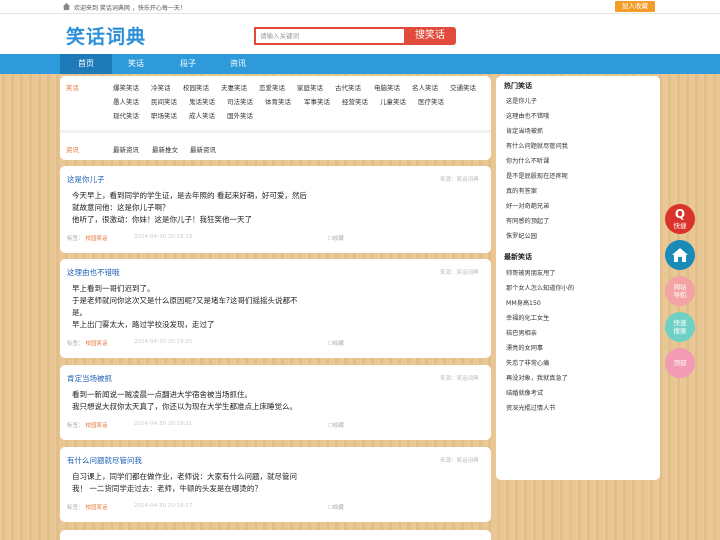  What do you see at coordinates (161, 87) in the screenshot?
I see `category-link: 冷笑话` at bounding box center [161, 87].